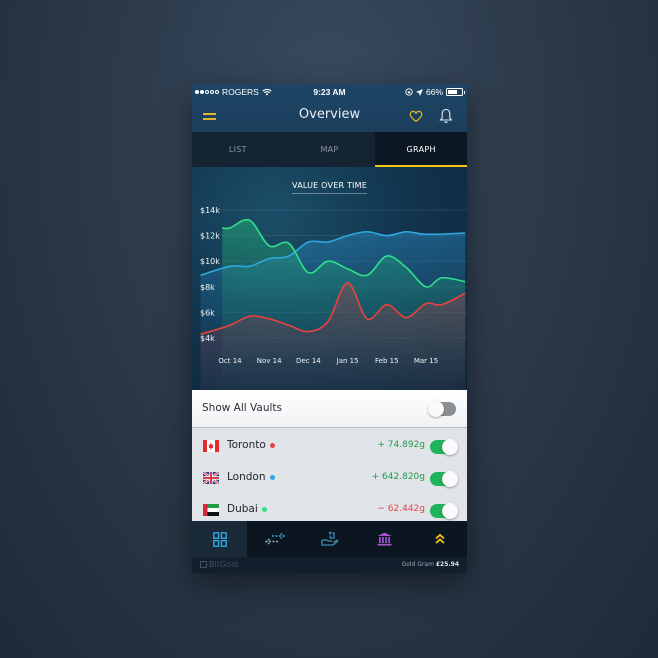  What do you see at coordinates (211, 510) in the screenshot?
I see `uae-flag-icon` at bounding box center [211, 510].